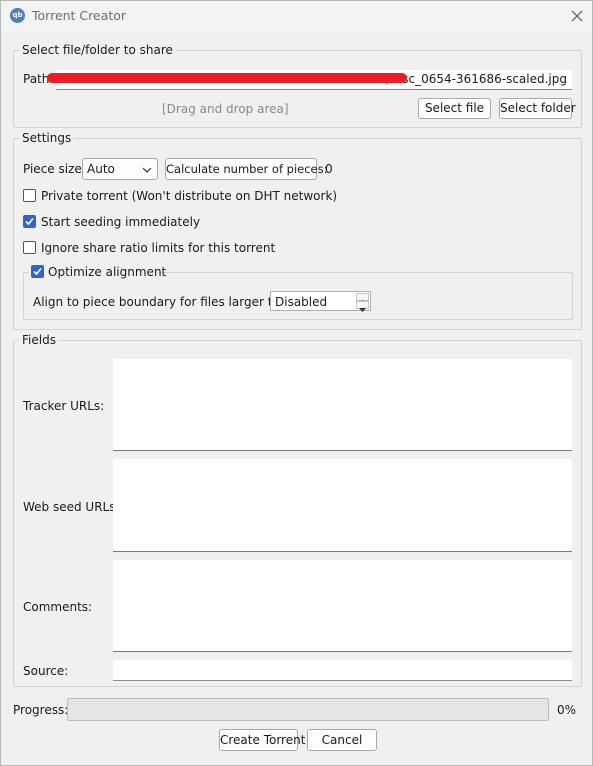 The height and width of the screenshot is (766, 593). I want to click on drag-drop-area: [Drag and drop area], so click(225, 109).